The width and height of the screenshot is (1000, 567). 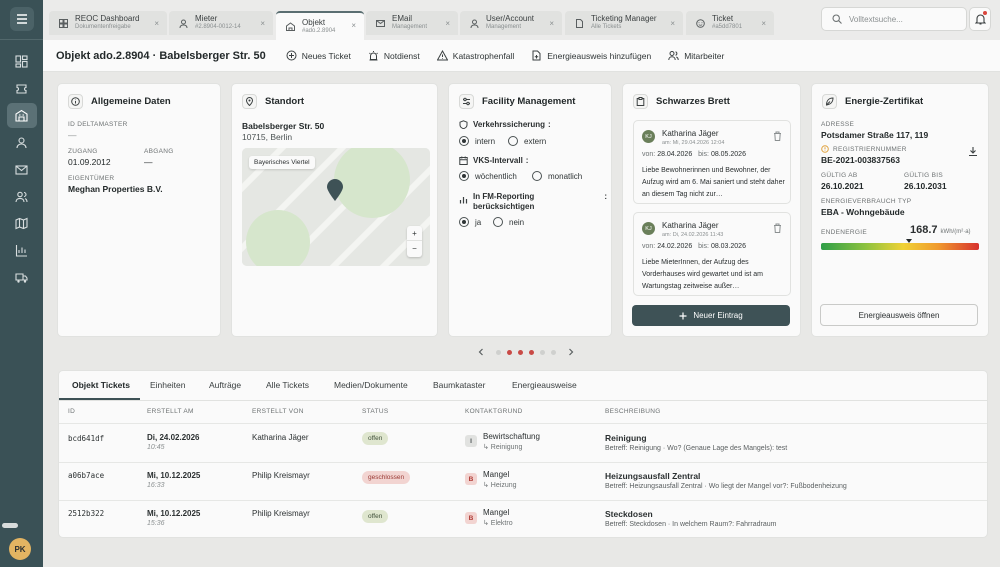 What do you see at coordinates (394, 55) in the screenshot?
I see `notdienst-button: Notdienst` at bounding box center [394, 55].